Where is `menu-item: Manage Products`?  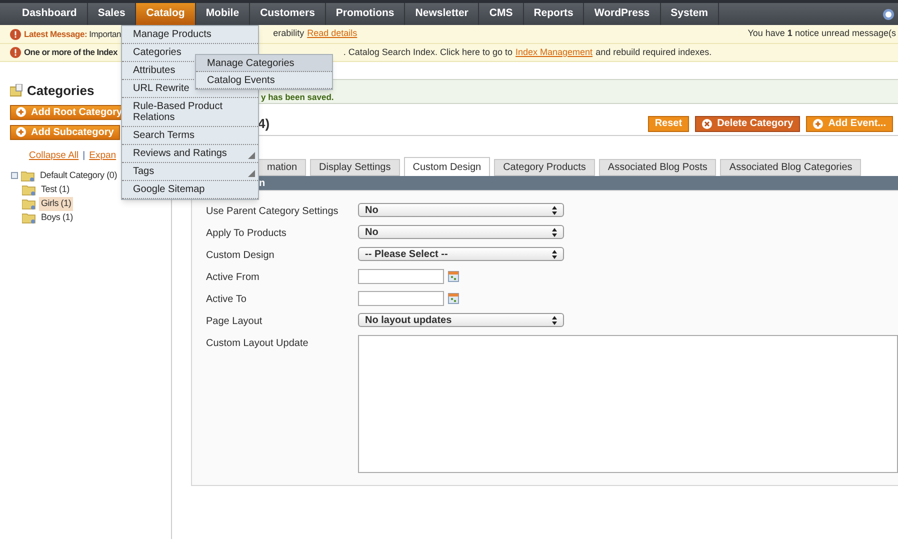
menu-item: Manage Products is located at coordinates (190, 35).